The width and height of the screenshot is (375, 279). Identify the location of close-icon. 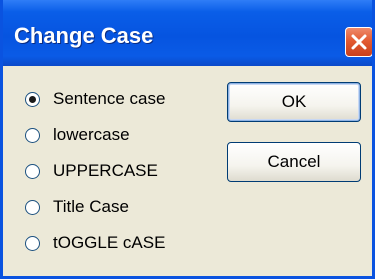
(359, 42).